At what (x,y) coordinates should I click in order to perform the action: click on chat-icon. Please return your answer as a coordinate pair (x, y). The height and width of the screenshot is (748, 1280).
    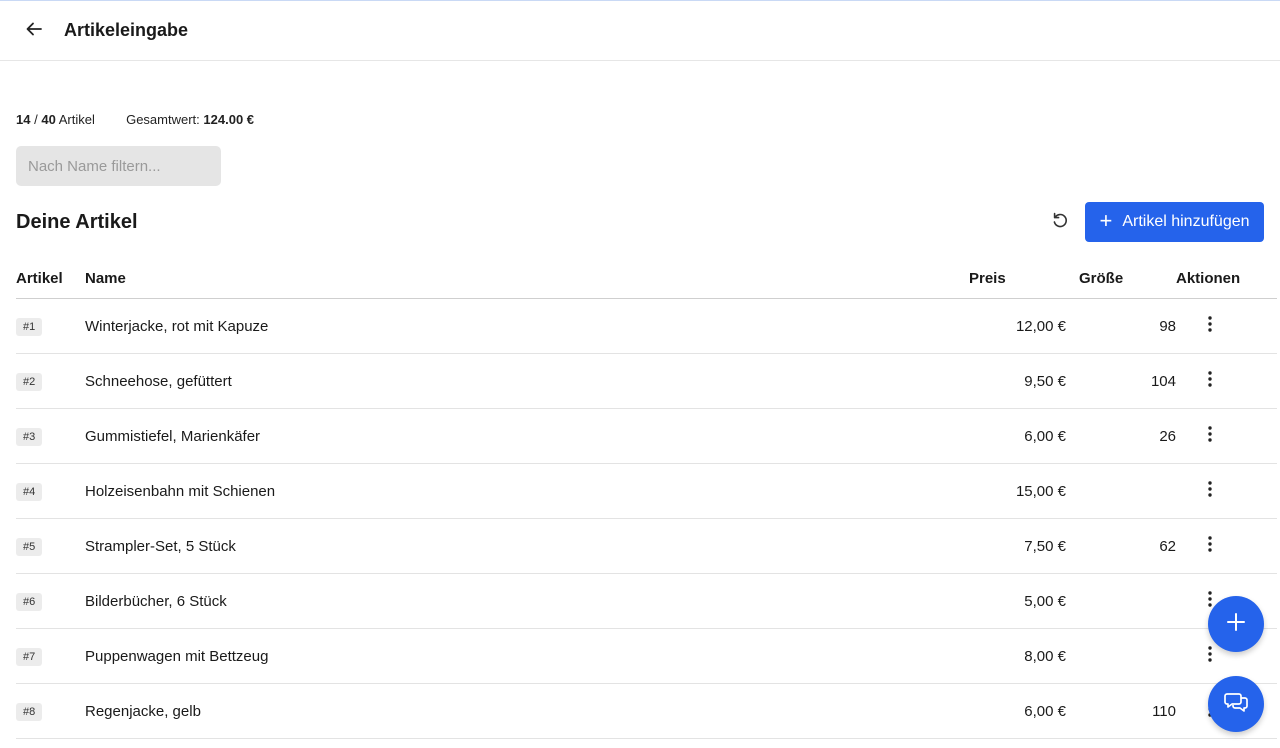
    Looking at the image, I should click on (1236, 704).